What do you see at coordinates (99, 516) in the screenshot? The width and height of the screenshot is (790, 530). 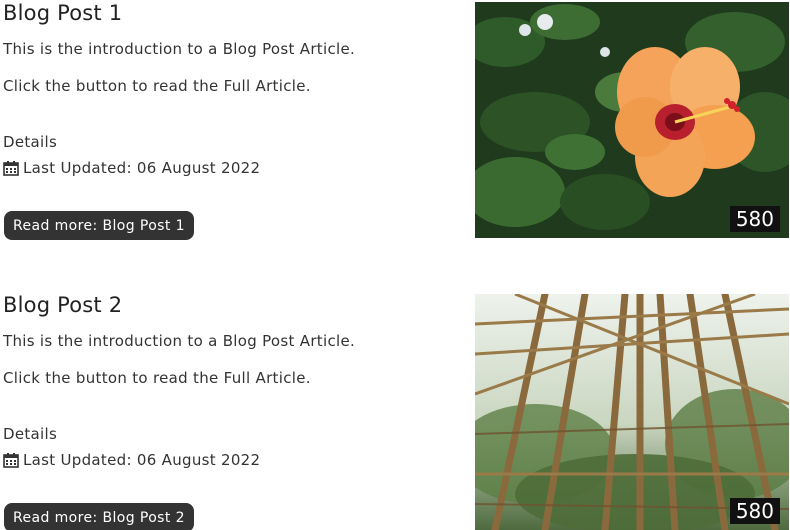 I see `read-more-button: Read more: Blog Post 2` at bounding box center [99, 516].